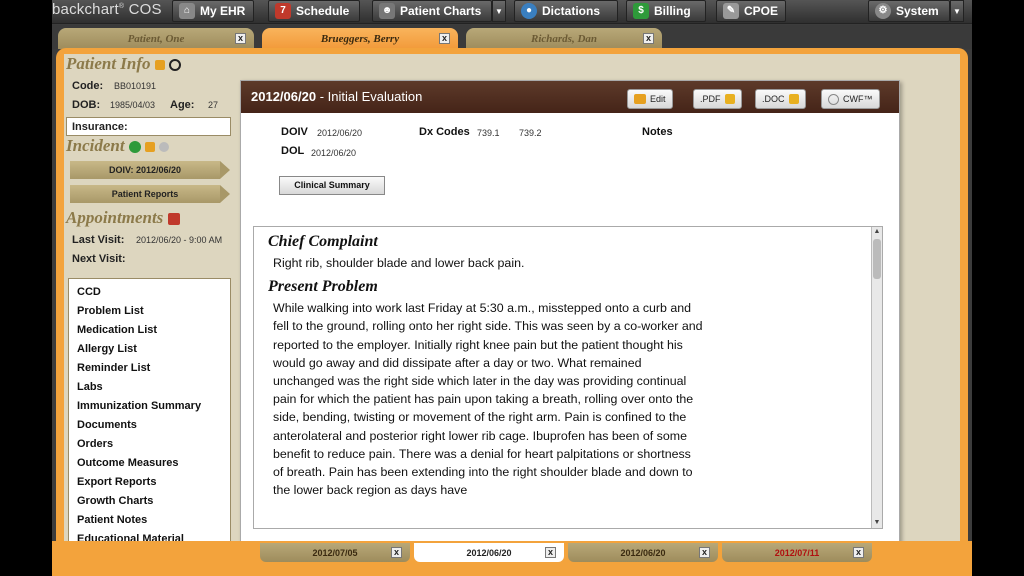  I want to click on code-label: Code:, so click(88, 86).